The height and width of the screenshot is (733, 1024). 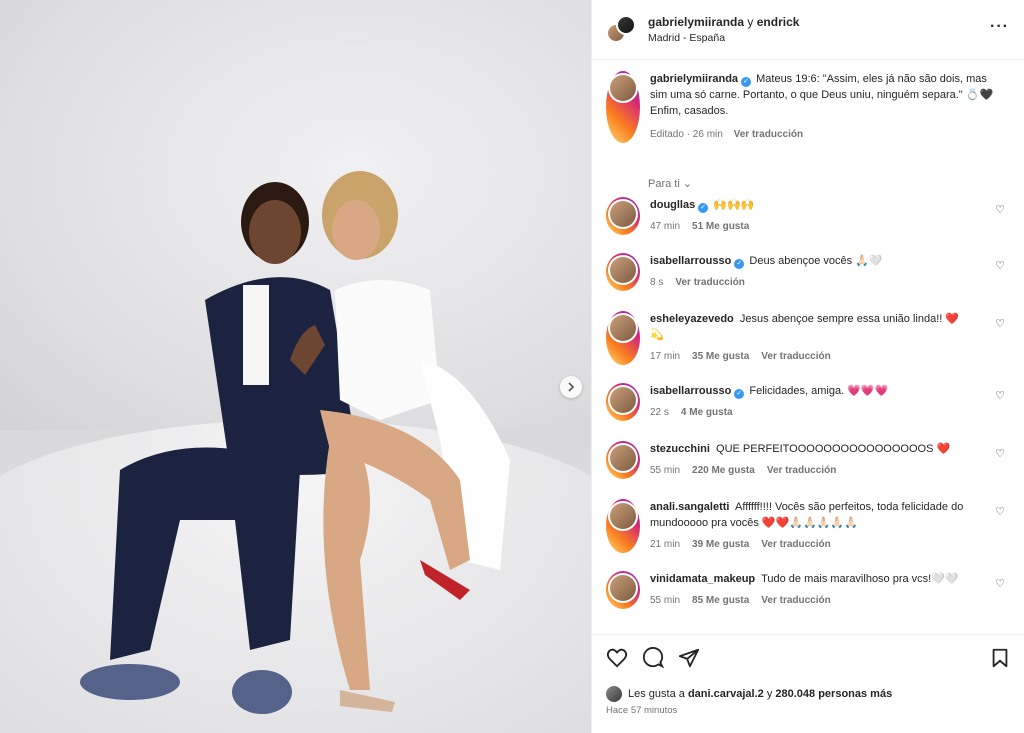 What do you see at coordinates (720, 544) in the screenshot?
I see `comment-likes: 39 Me gusta` at bounding box center [720, 544].